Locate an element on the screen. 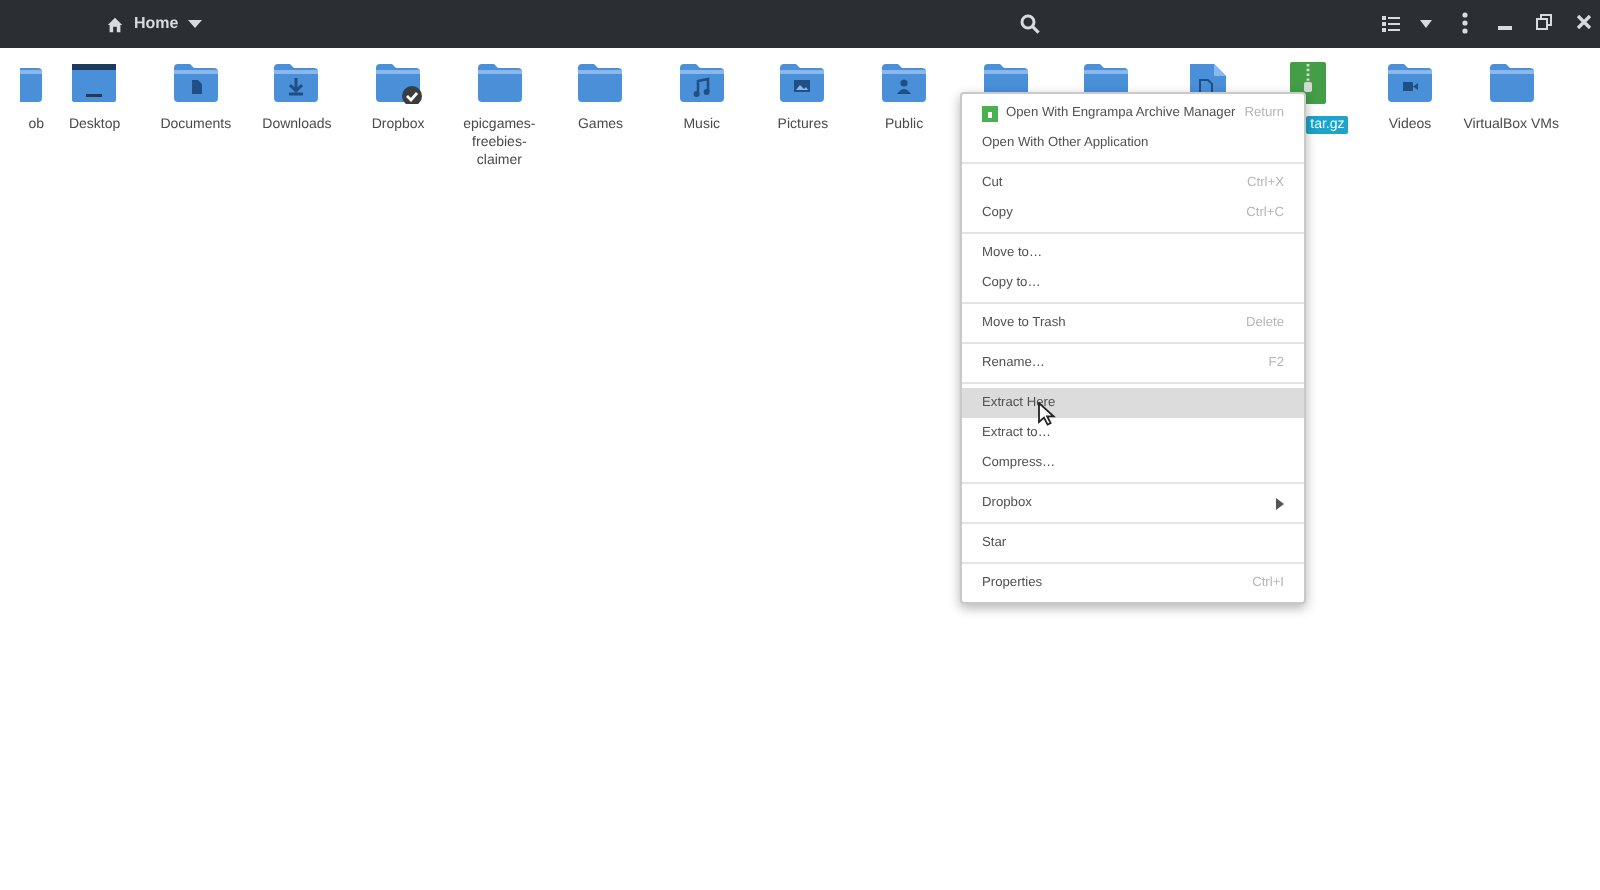  music-folder-icon is located at coordinates (701, 83).